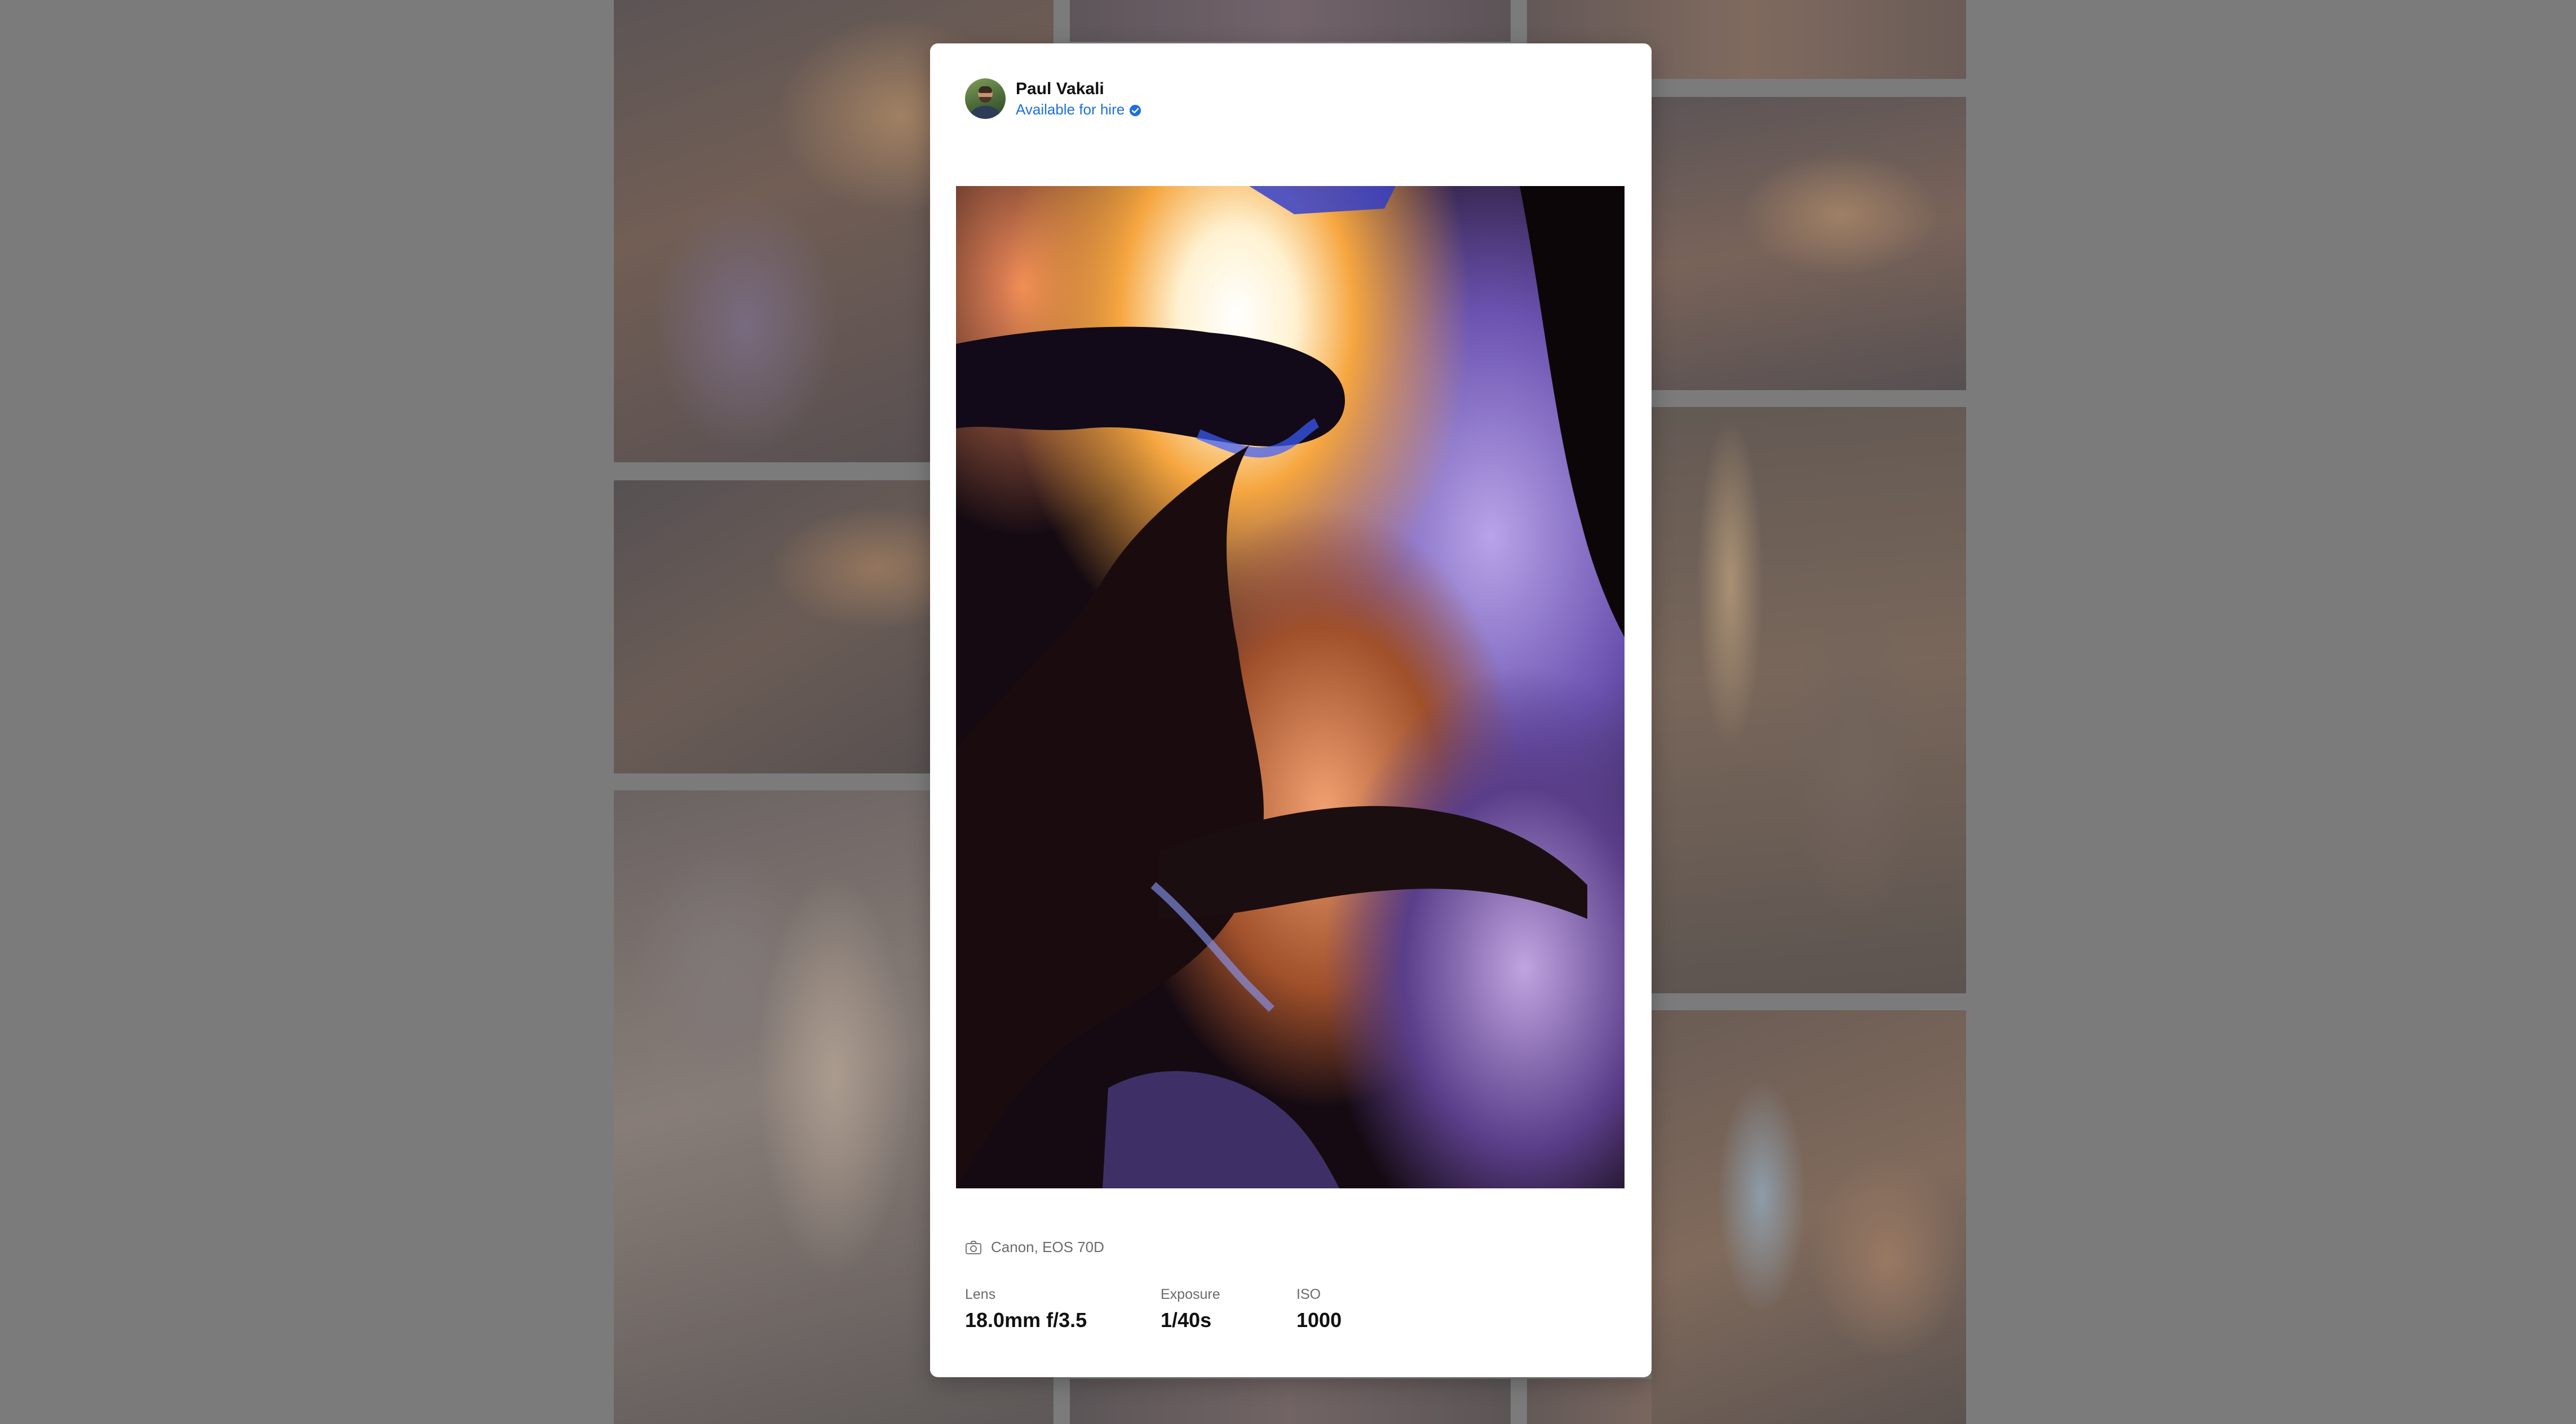 The height and width of the screenshot is (1424, 2576). What do you see at coordinates (980, 1294) in the screenshot?
I see `lens-label: Lens` at bounding box center [980, 1294].